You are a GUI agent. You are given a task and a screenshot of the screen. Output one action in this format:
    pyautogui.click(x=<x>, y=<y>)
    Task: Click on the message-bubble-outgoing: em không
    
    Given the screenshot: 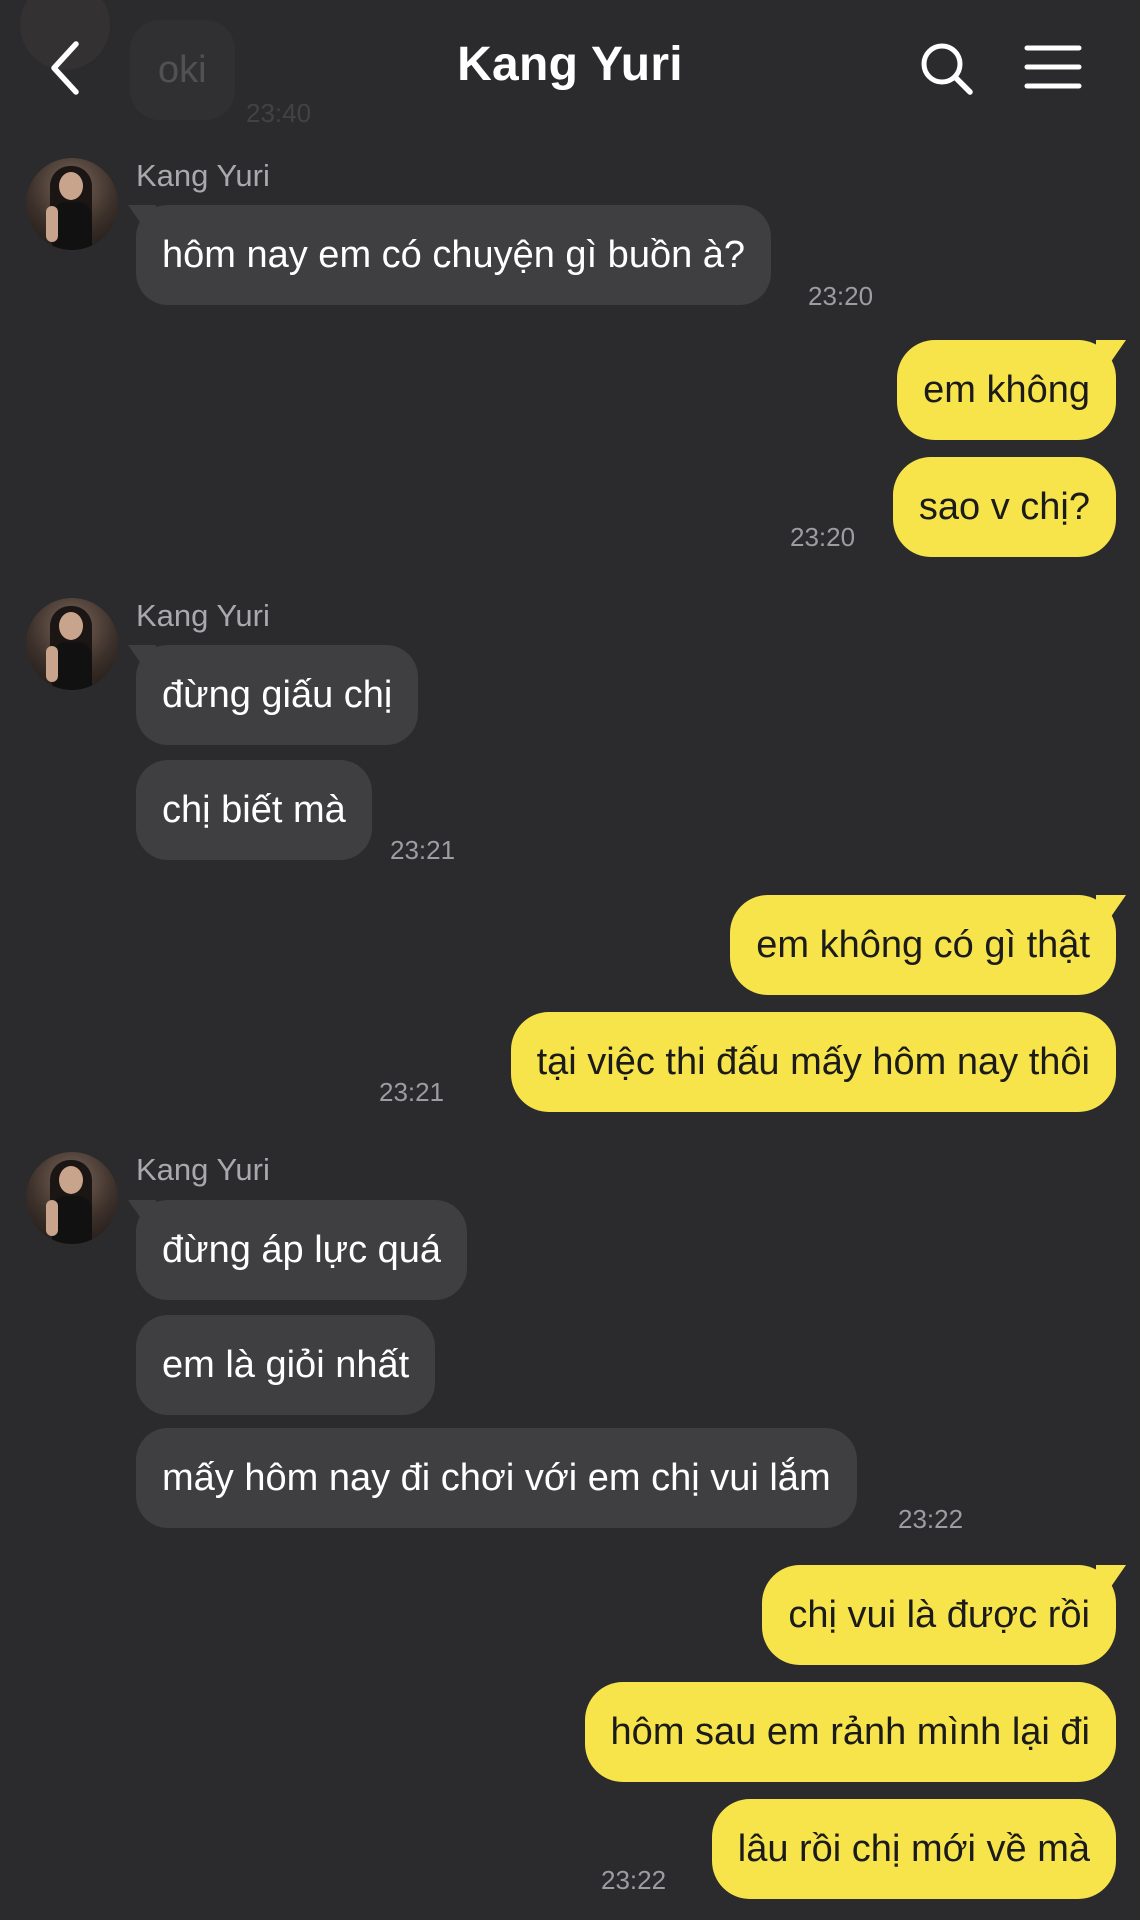 What is the action you would take?
    pyautogui.click(x=1006, y=390)
    